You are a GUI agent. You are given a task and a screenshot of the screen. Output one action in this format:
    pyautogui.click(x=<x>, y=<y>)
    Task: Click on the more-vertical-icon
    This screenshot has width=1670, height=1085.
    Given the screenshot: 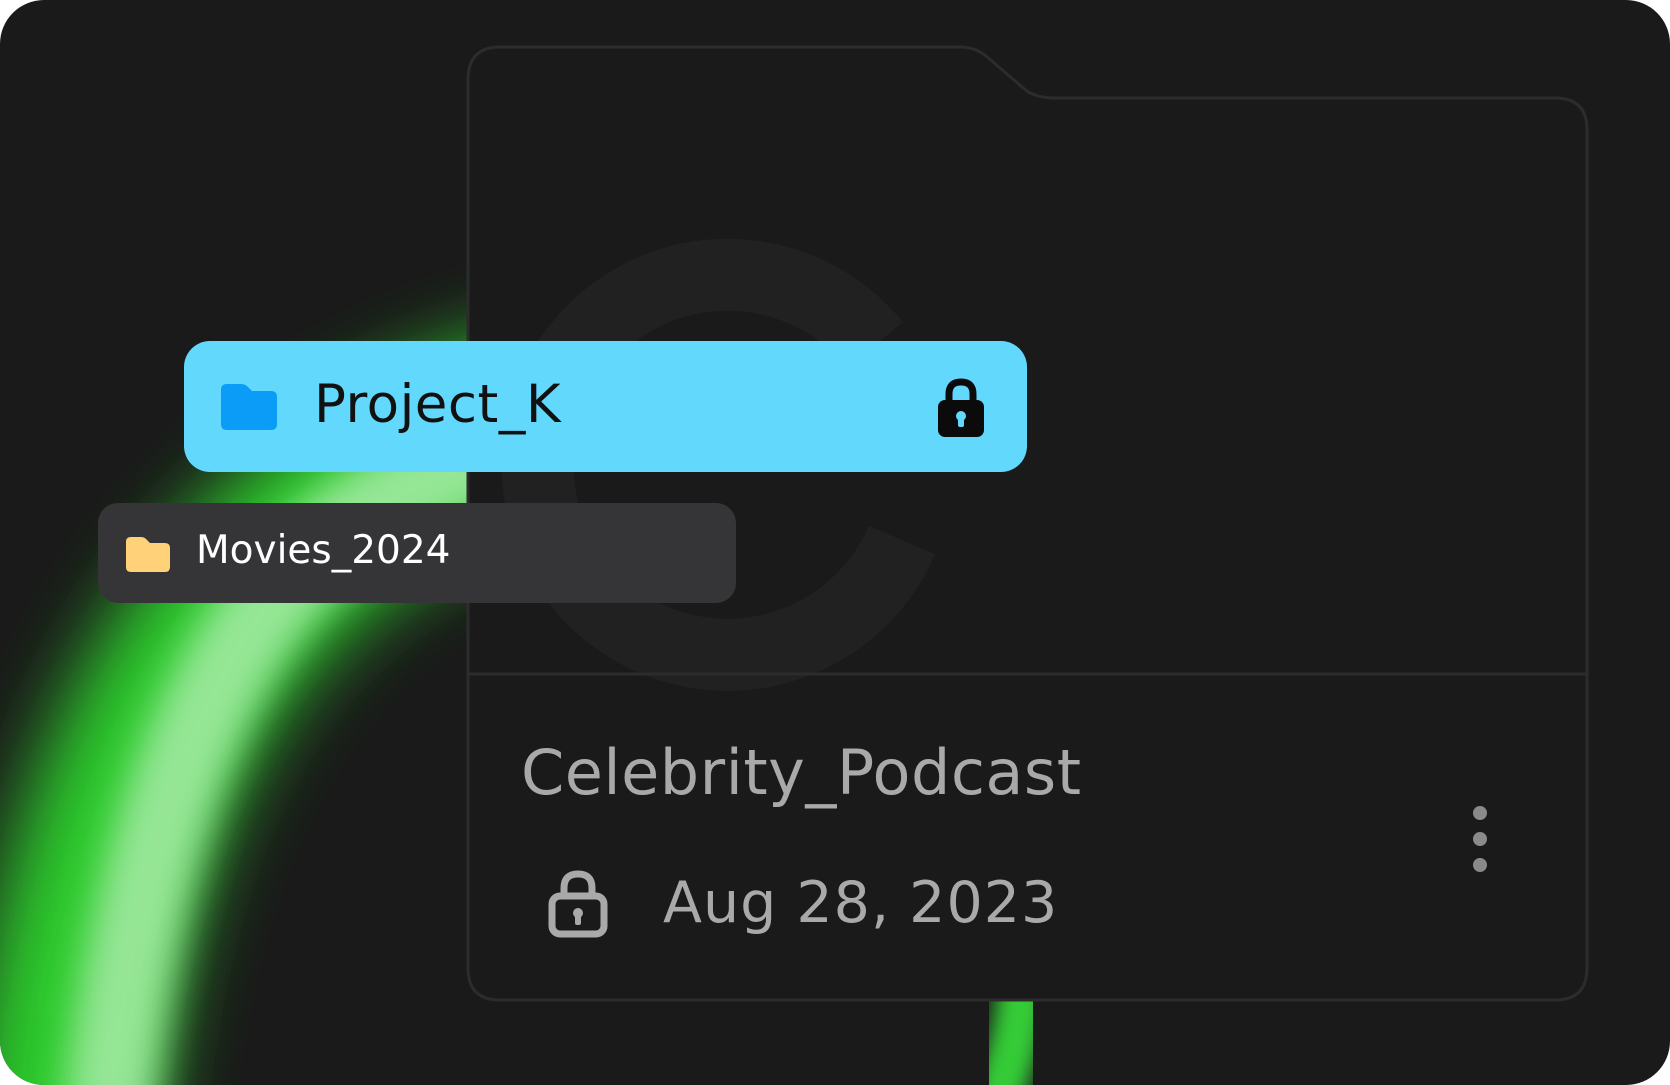 What is the action you would take?
    pyautogui.click(x=1480, y=839)
    